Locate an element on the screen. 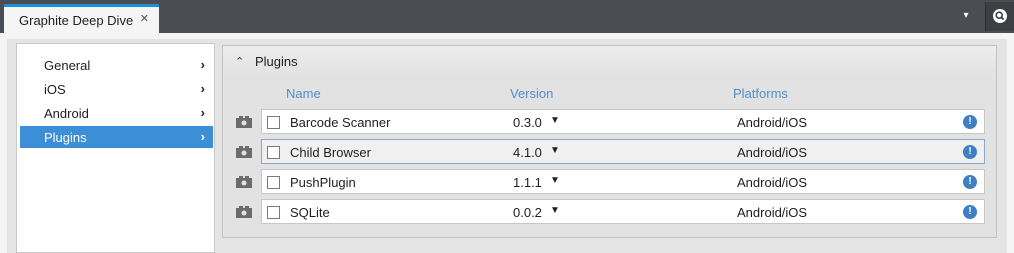 The height and width of the screenshot is (253, 1014). plugin-row-box: PushPlugin 1.1.1 ▼ Android/iOS ! is located at coordinates (623, 181).